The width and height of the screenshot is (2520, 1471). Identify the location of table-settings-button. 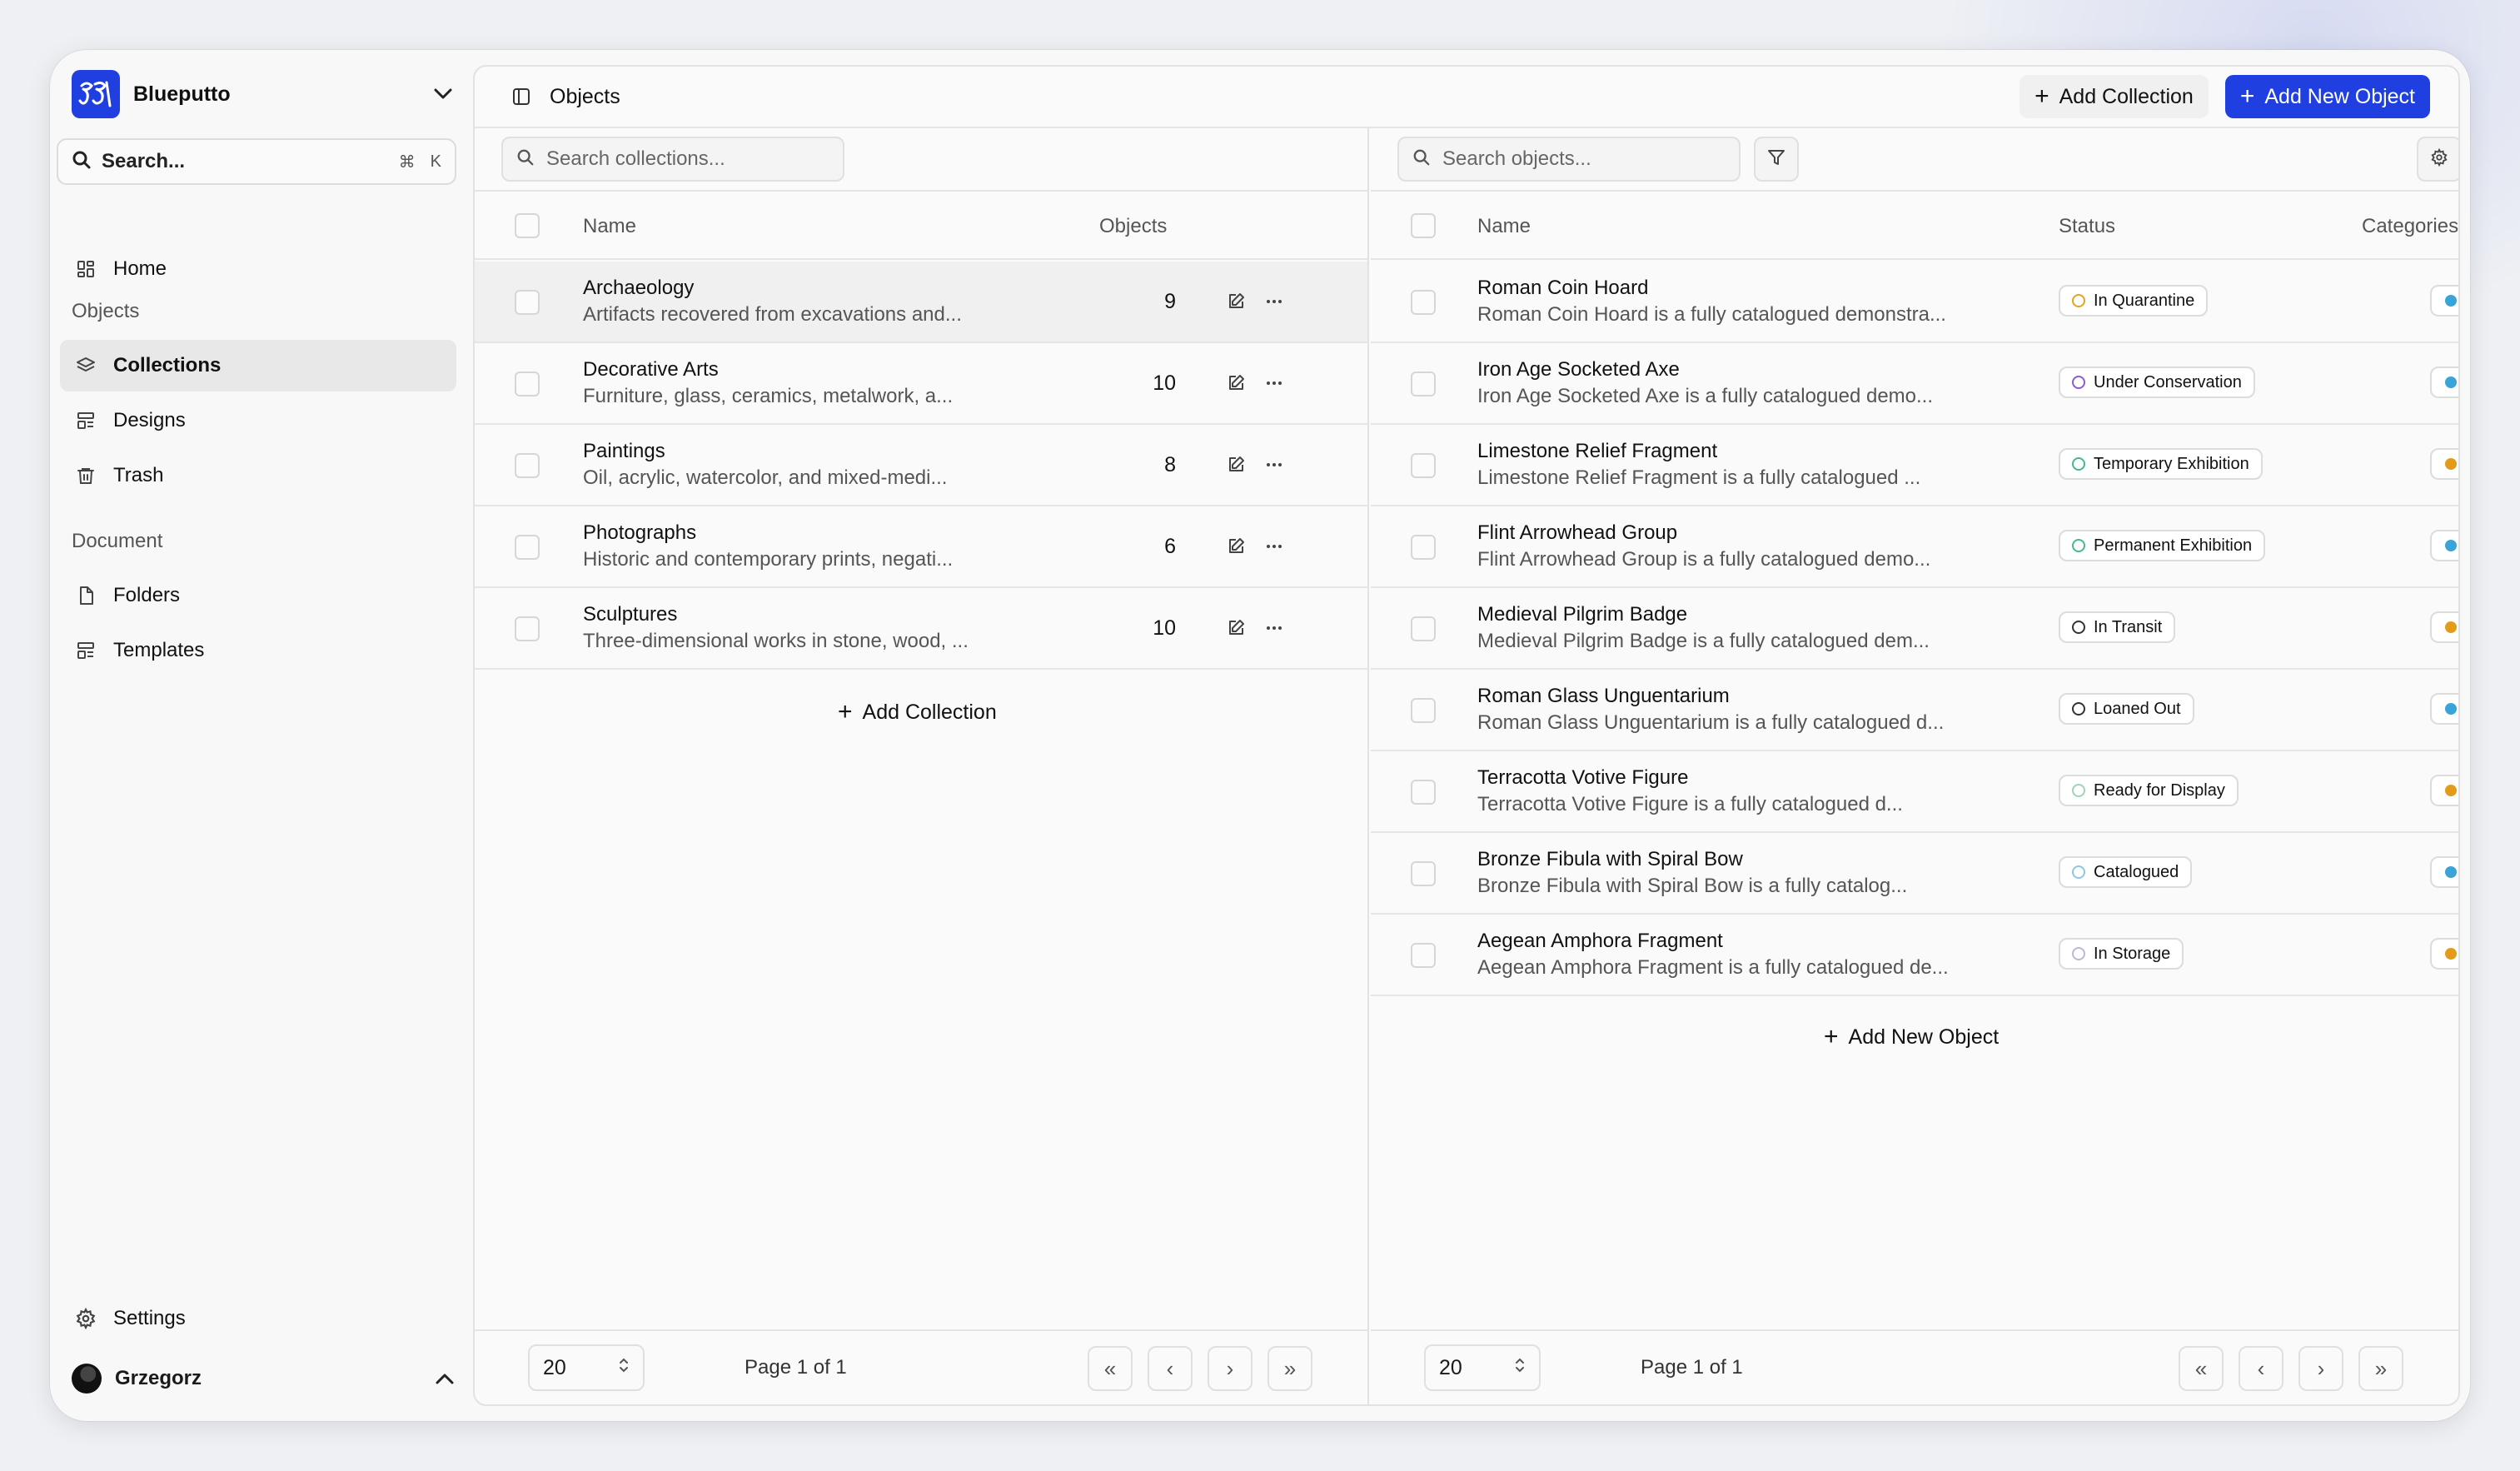
(2437, 159).